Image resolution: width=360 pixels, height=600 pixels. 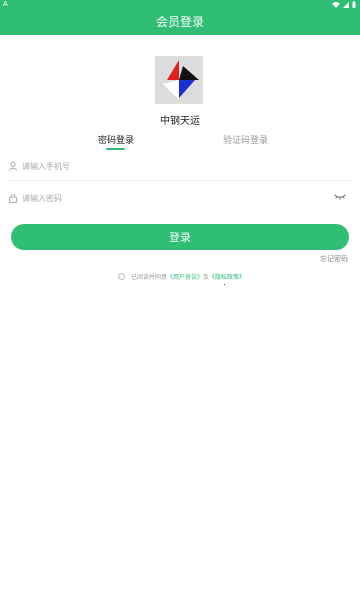 What do you see at coordinates (185, 276) in the screenshot?
I see `user-agreement-link: 《用户协议》` at bounding box center [185, 276].